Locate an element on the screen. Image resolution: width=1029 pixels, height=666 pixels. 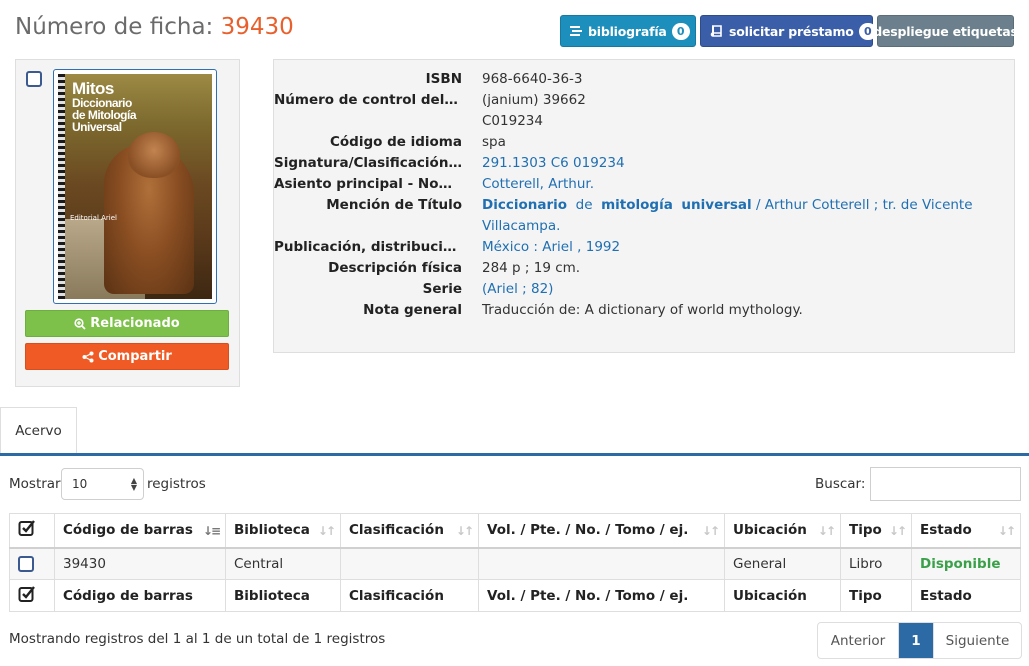
field-series: Serie (Ariel ; 82) is located at coordinates (644, 289).